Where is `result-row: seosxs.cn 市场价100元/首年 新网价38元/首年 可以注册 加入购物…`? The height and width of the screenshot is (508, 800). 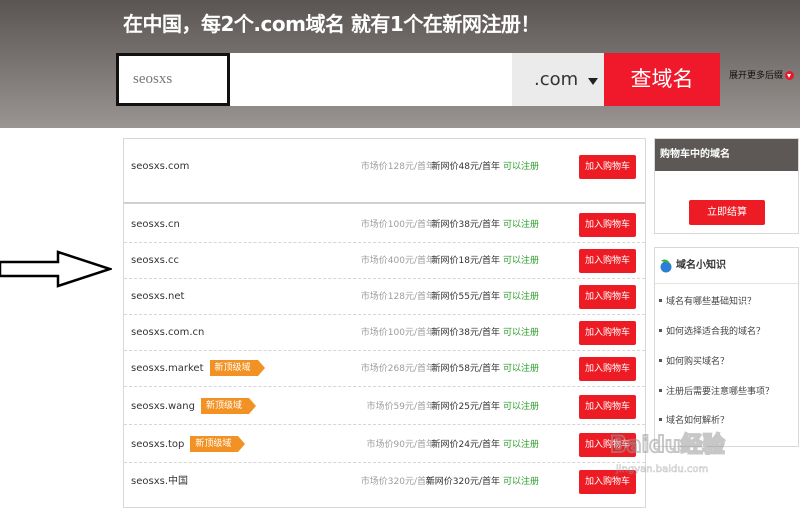 result-row: seosxs.cn 市场价100元/首年 新网价38元/首年 可以注册 加入购物… is located at coordinates (384, 225).